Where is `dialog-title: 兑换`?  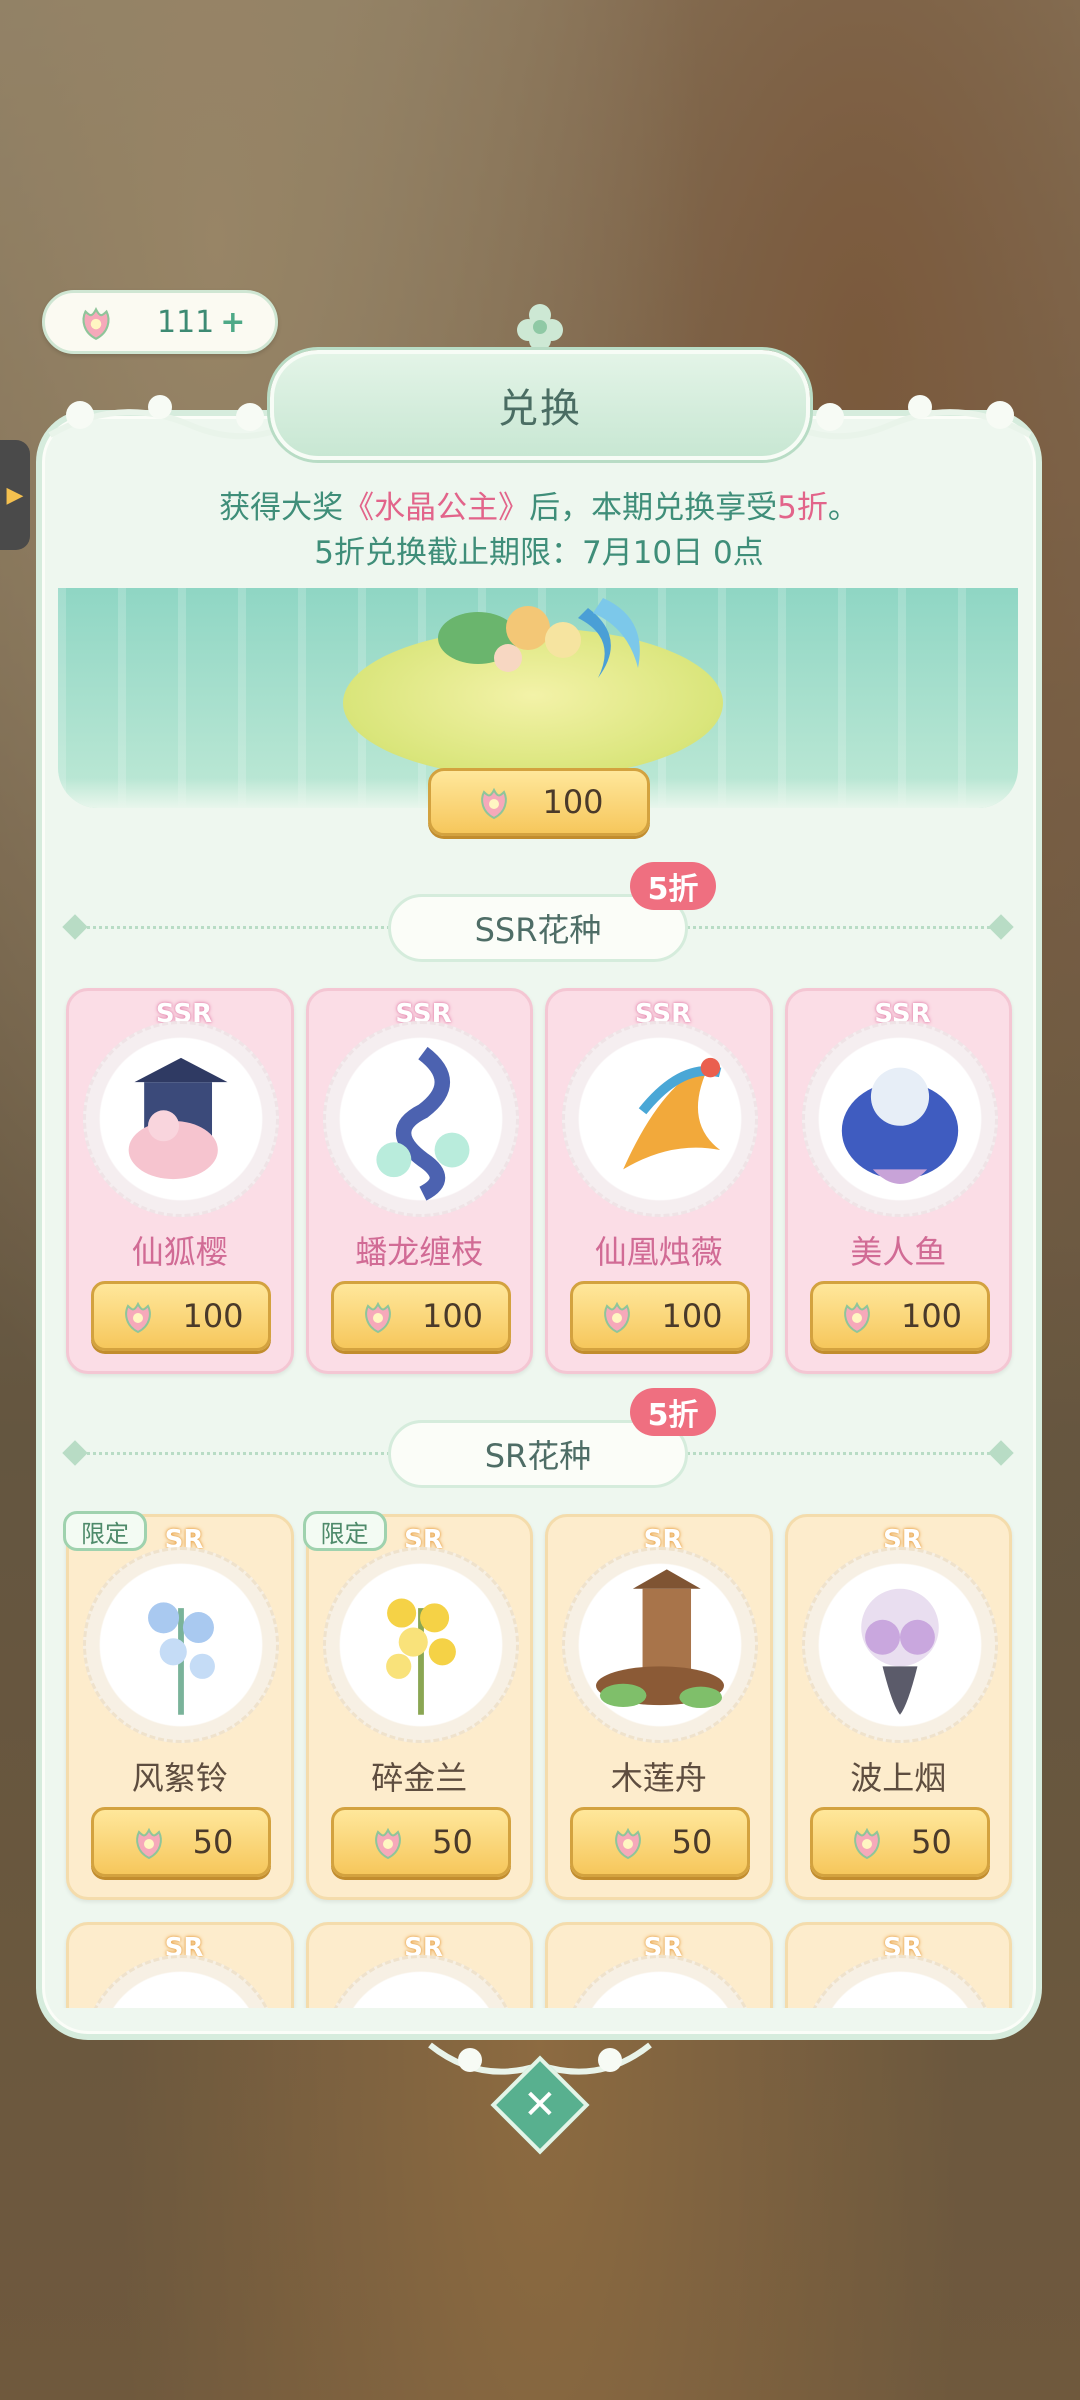
dialog-title: 兑换 is located at coordinates (540, 409).